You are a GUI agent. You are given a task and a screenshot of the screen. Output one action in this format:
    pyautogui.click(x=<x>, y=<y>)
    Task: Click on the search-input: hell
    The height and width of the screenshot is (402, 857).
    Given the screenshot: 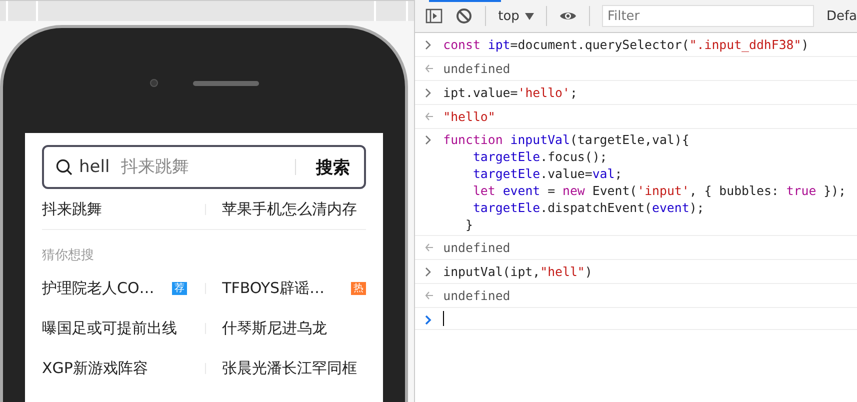 What is the action you would take?
    pyautogui.click(x=98, y=167)
    